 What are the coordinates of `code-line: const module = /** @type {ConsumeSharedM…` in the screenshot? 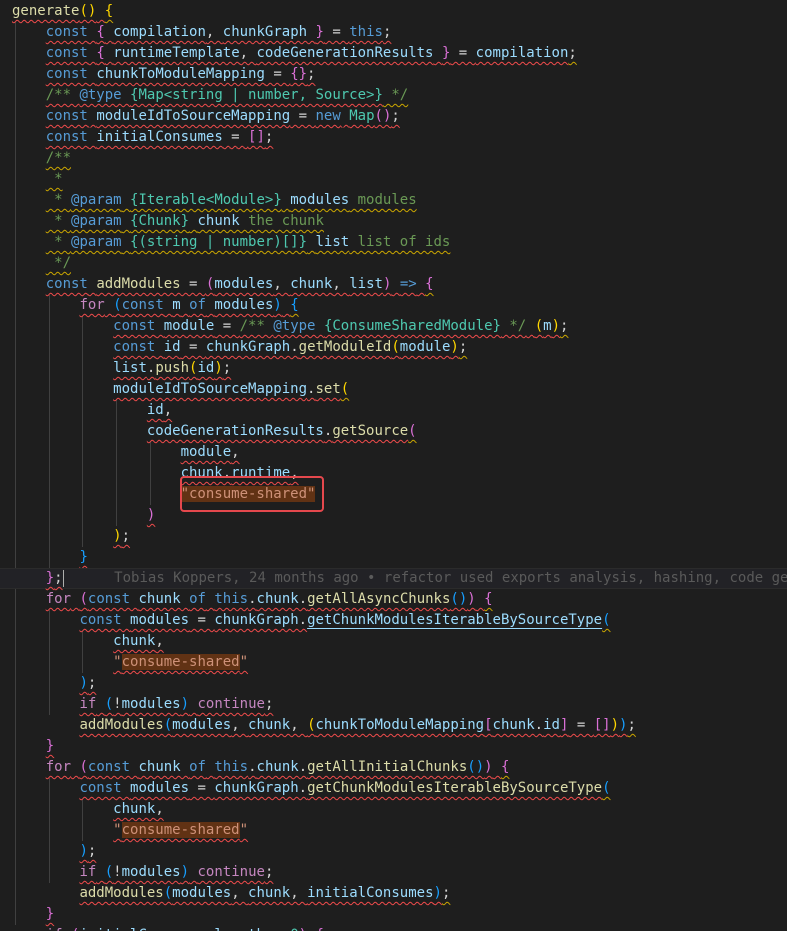 It's located at (393, 326).